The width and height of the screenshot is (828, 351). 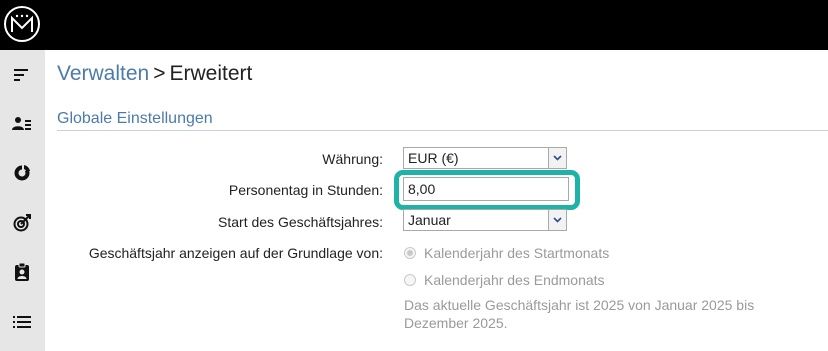 What do you see at coordinates (22, 75) in the screenshot?
I see `collapse-menu-icon` at bounding box center [22, 75].